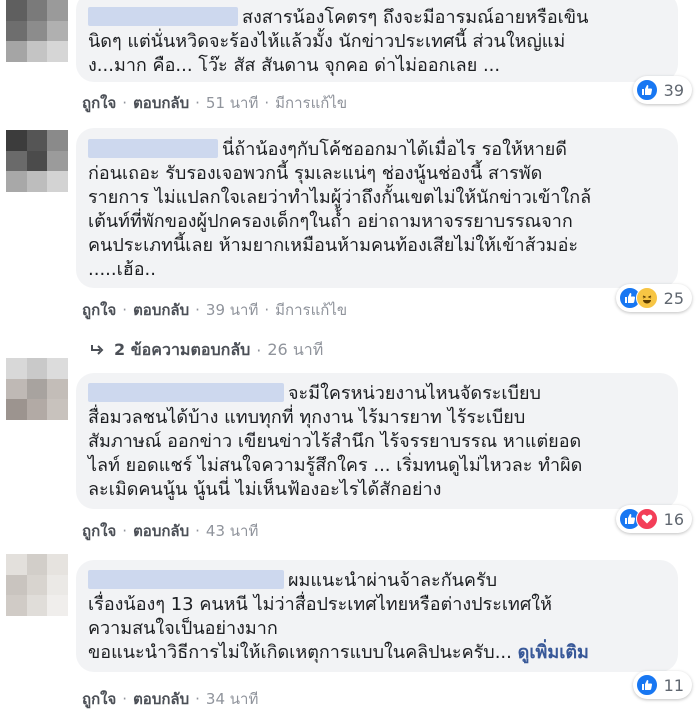  What do you see at coordinates (553, 652) in the screenshot?
I see `see-more-link: ดูเพิ่มเติม` at bounding box center [553, 652].